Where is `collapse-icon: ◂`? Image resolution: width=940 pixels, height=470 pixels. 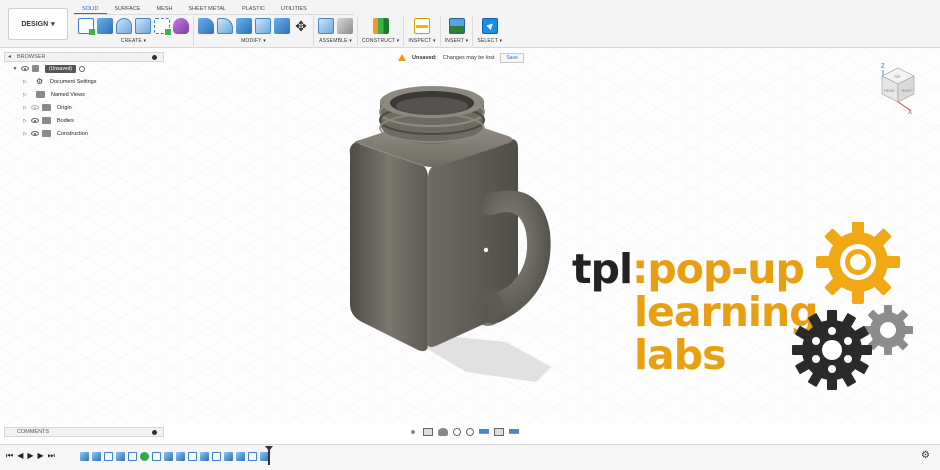 collapse-icon: ◂ is located at coordinates (9, 57).